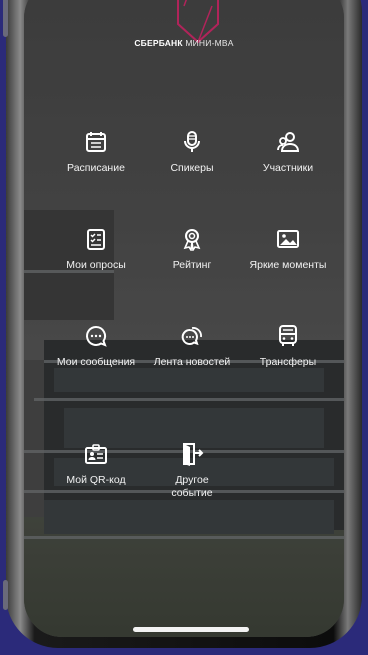 Image resolution: width=368 pixels, height=655 pixels. What do you see at coordinates (96, 362) in the screenshot?
I see `menu-label: Мои сообщения` at bounding box center [96, 362].